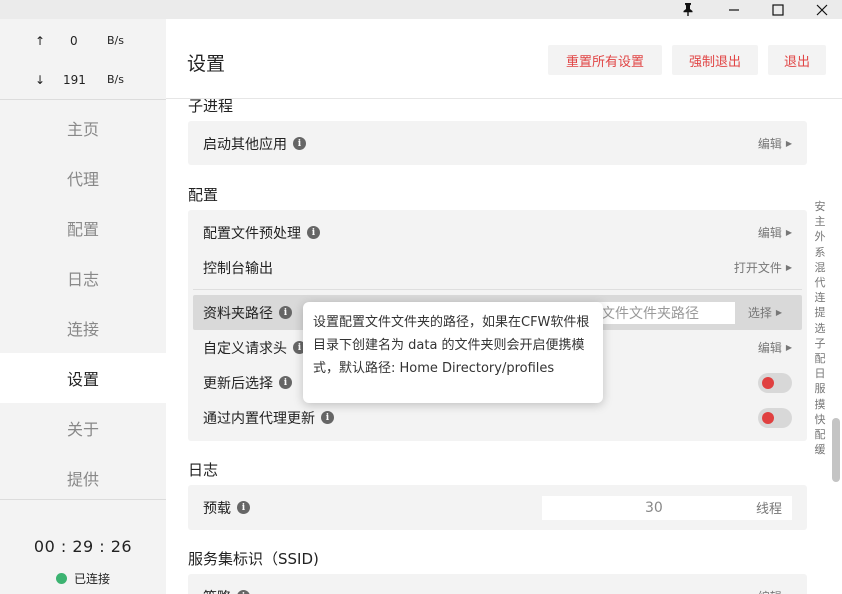 This screenshot has width=842, height=594. What do you see at coordinates (504, 59) in the screenshot?
I see `settings-header: 设置 重置所有设置 强制退出 退出` at bounding box center [504, 59].